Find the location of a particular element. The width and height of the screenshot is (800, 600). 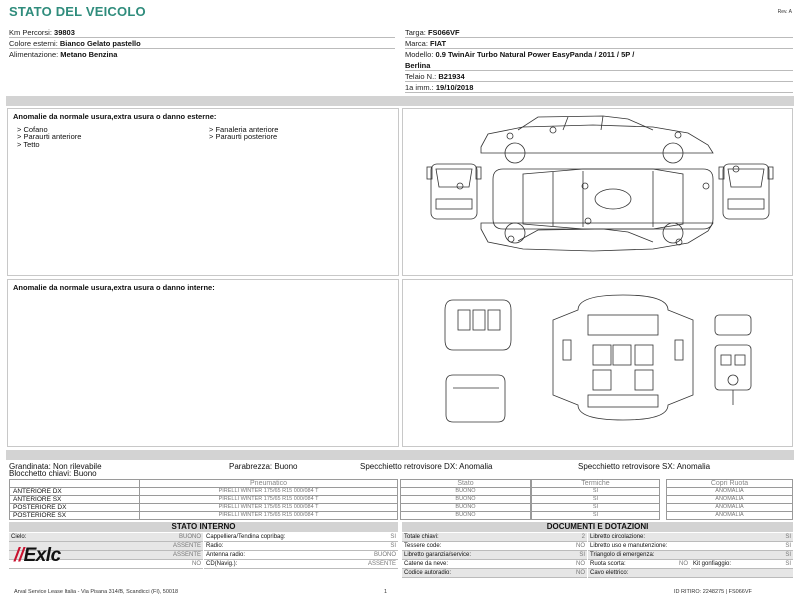

footer-page-number: 1 is located at coordinates (386, 592).